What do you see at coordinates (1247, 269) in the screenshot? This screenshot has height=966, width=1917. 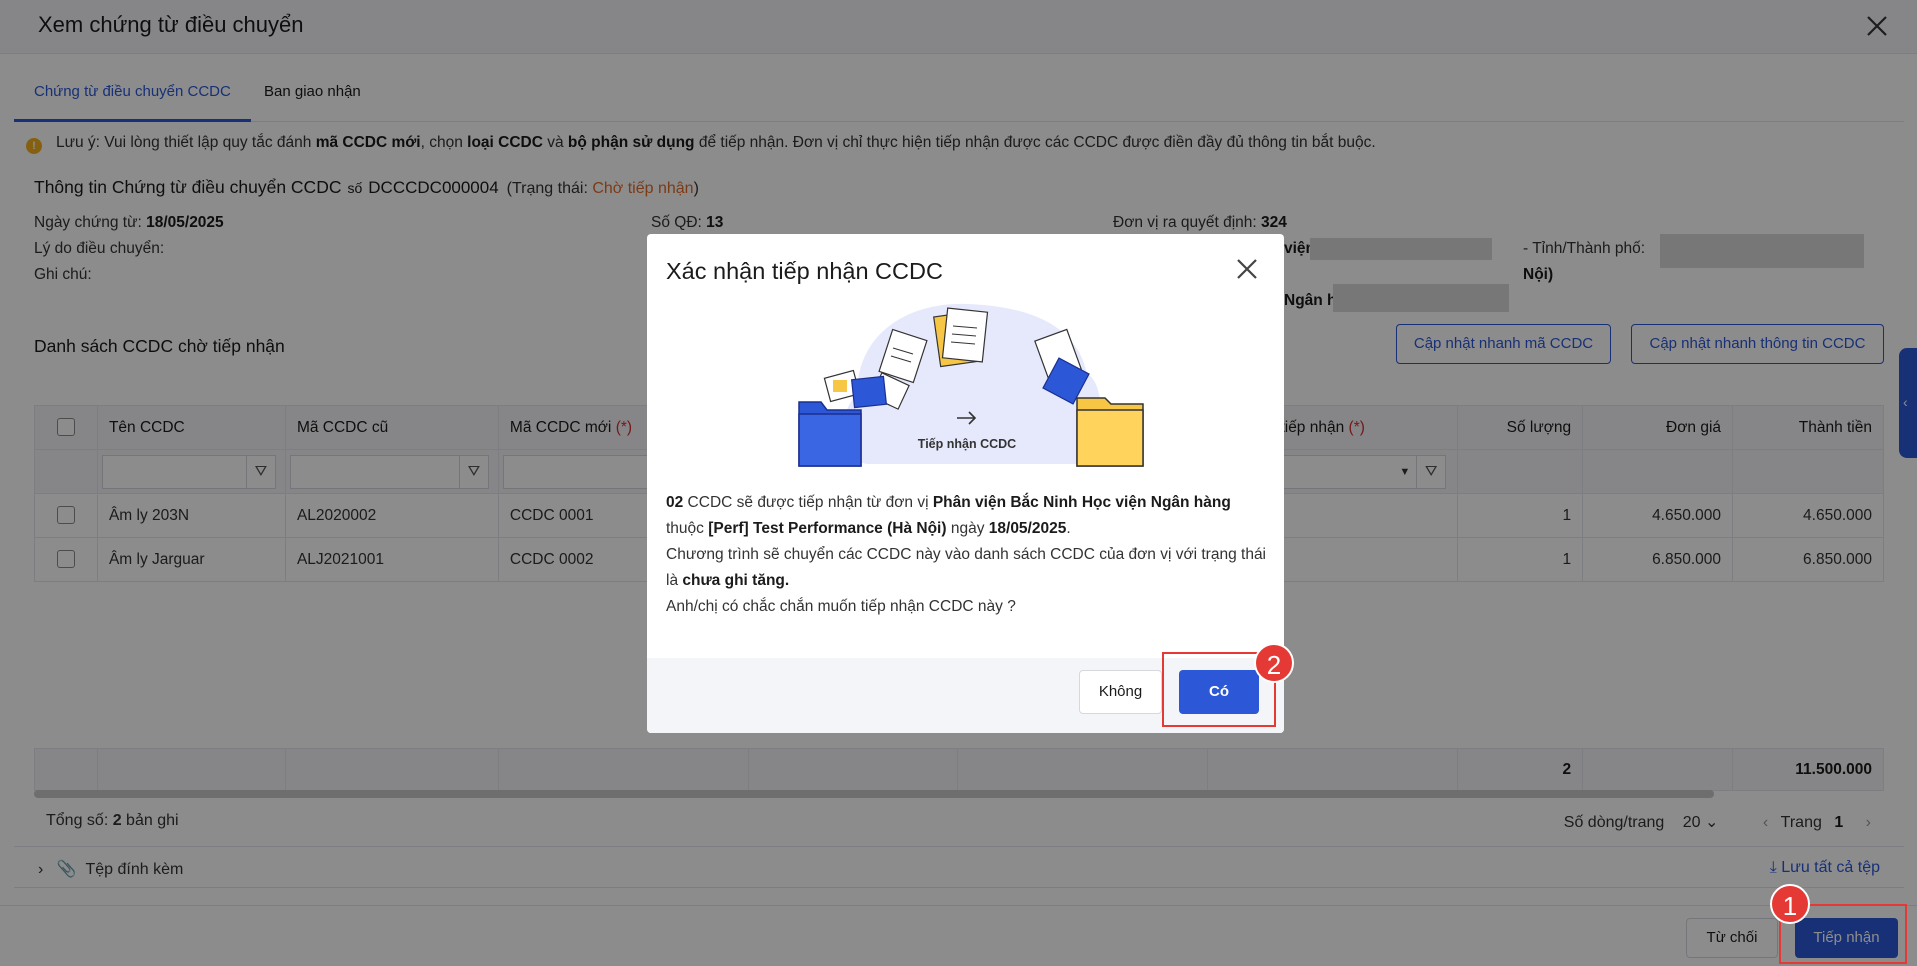 I see `close-icon` at bounding box center [1247, 269].